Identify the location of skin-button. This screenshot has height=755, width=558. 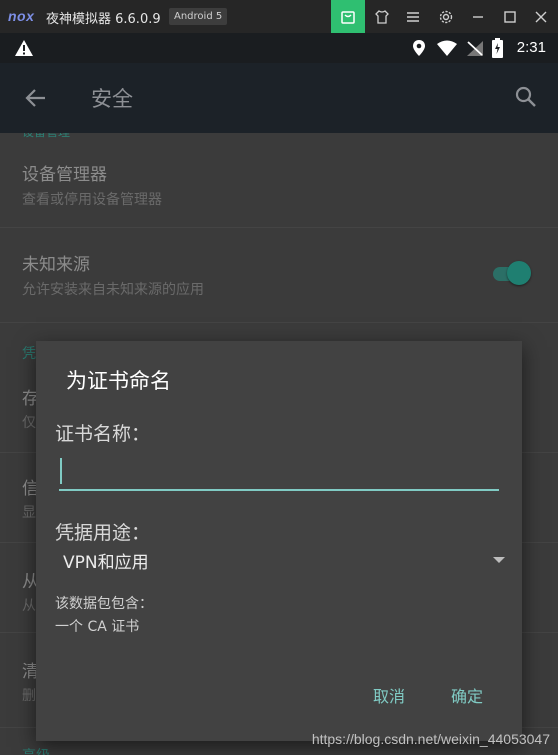
(382, 16).